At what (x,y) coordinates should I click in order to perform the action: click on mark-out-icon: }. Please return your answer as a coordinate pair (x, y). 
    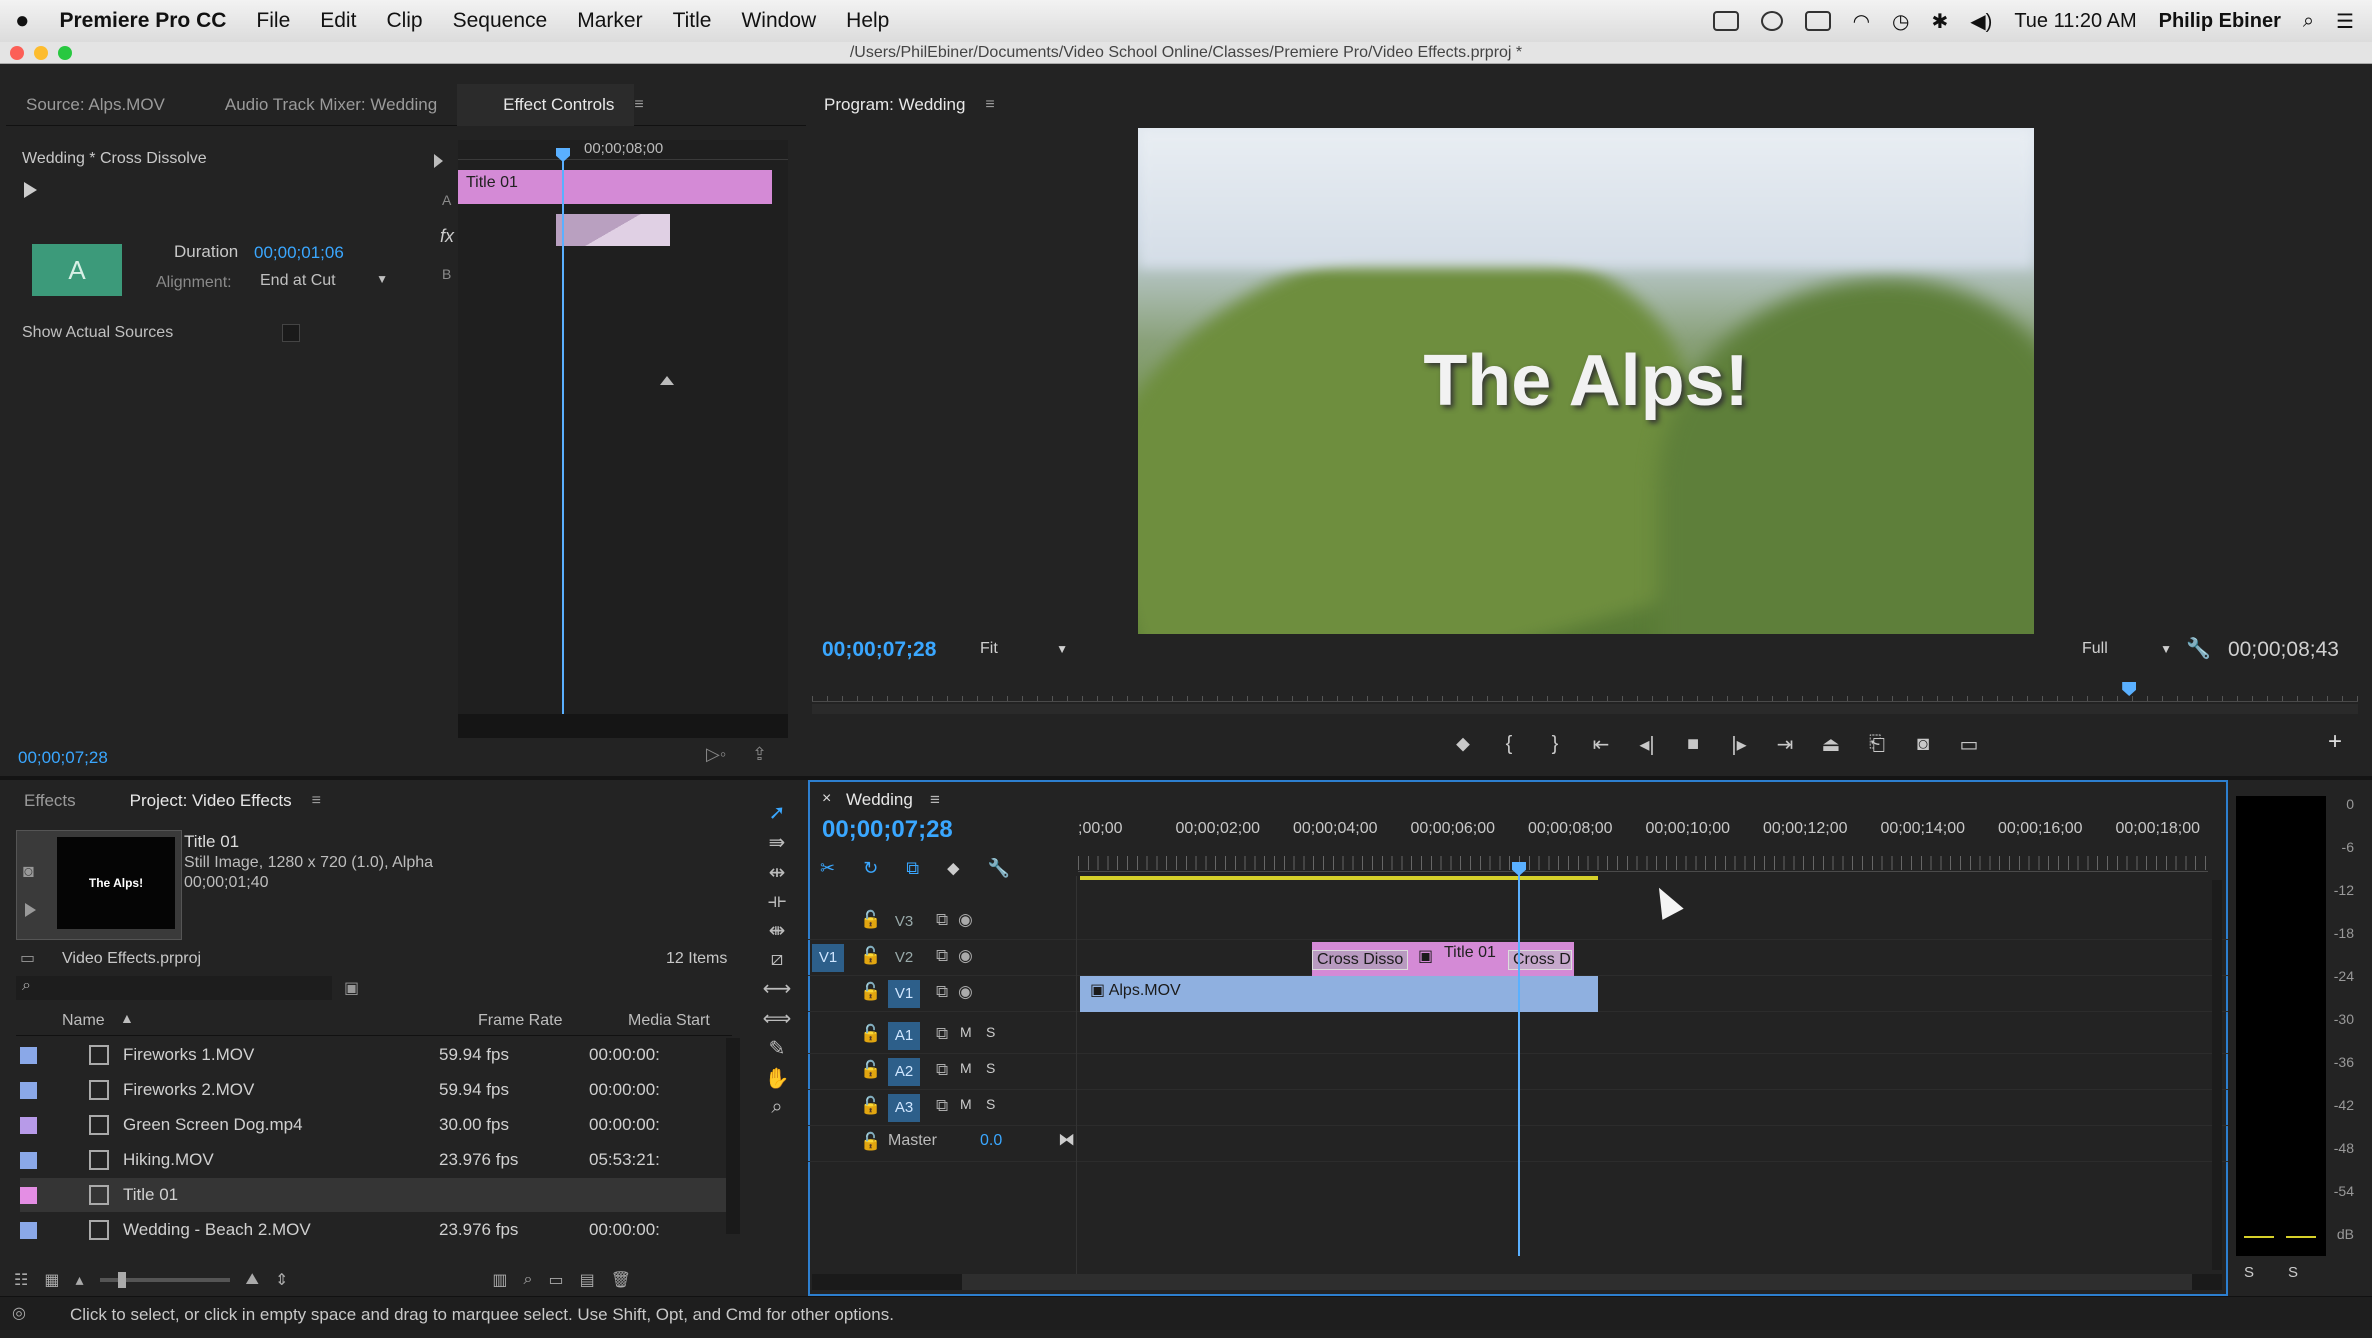
    Looking at the image, I should click on (1555, 744).